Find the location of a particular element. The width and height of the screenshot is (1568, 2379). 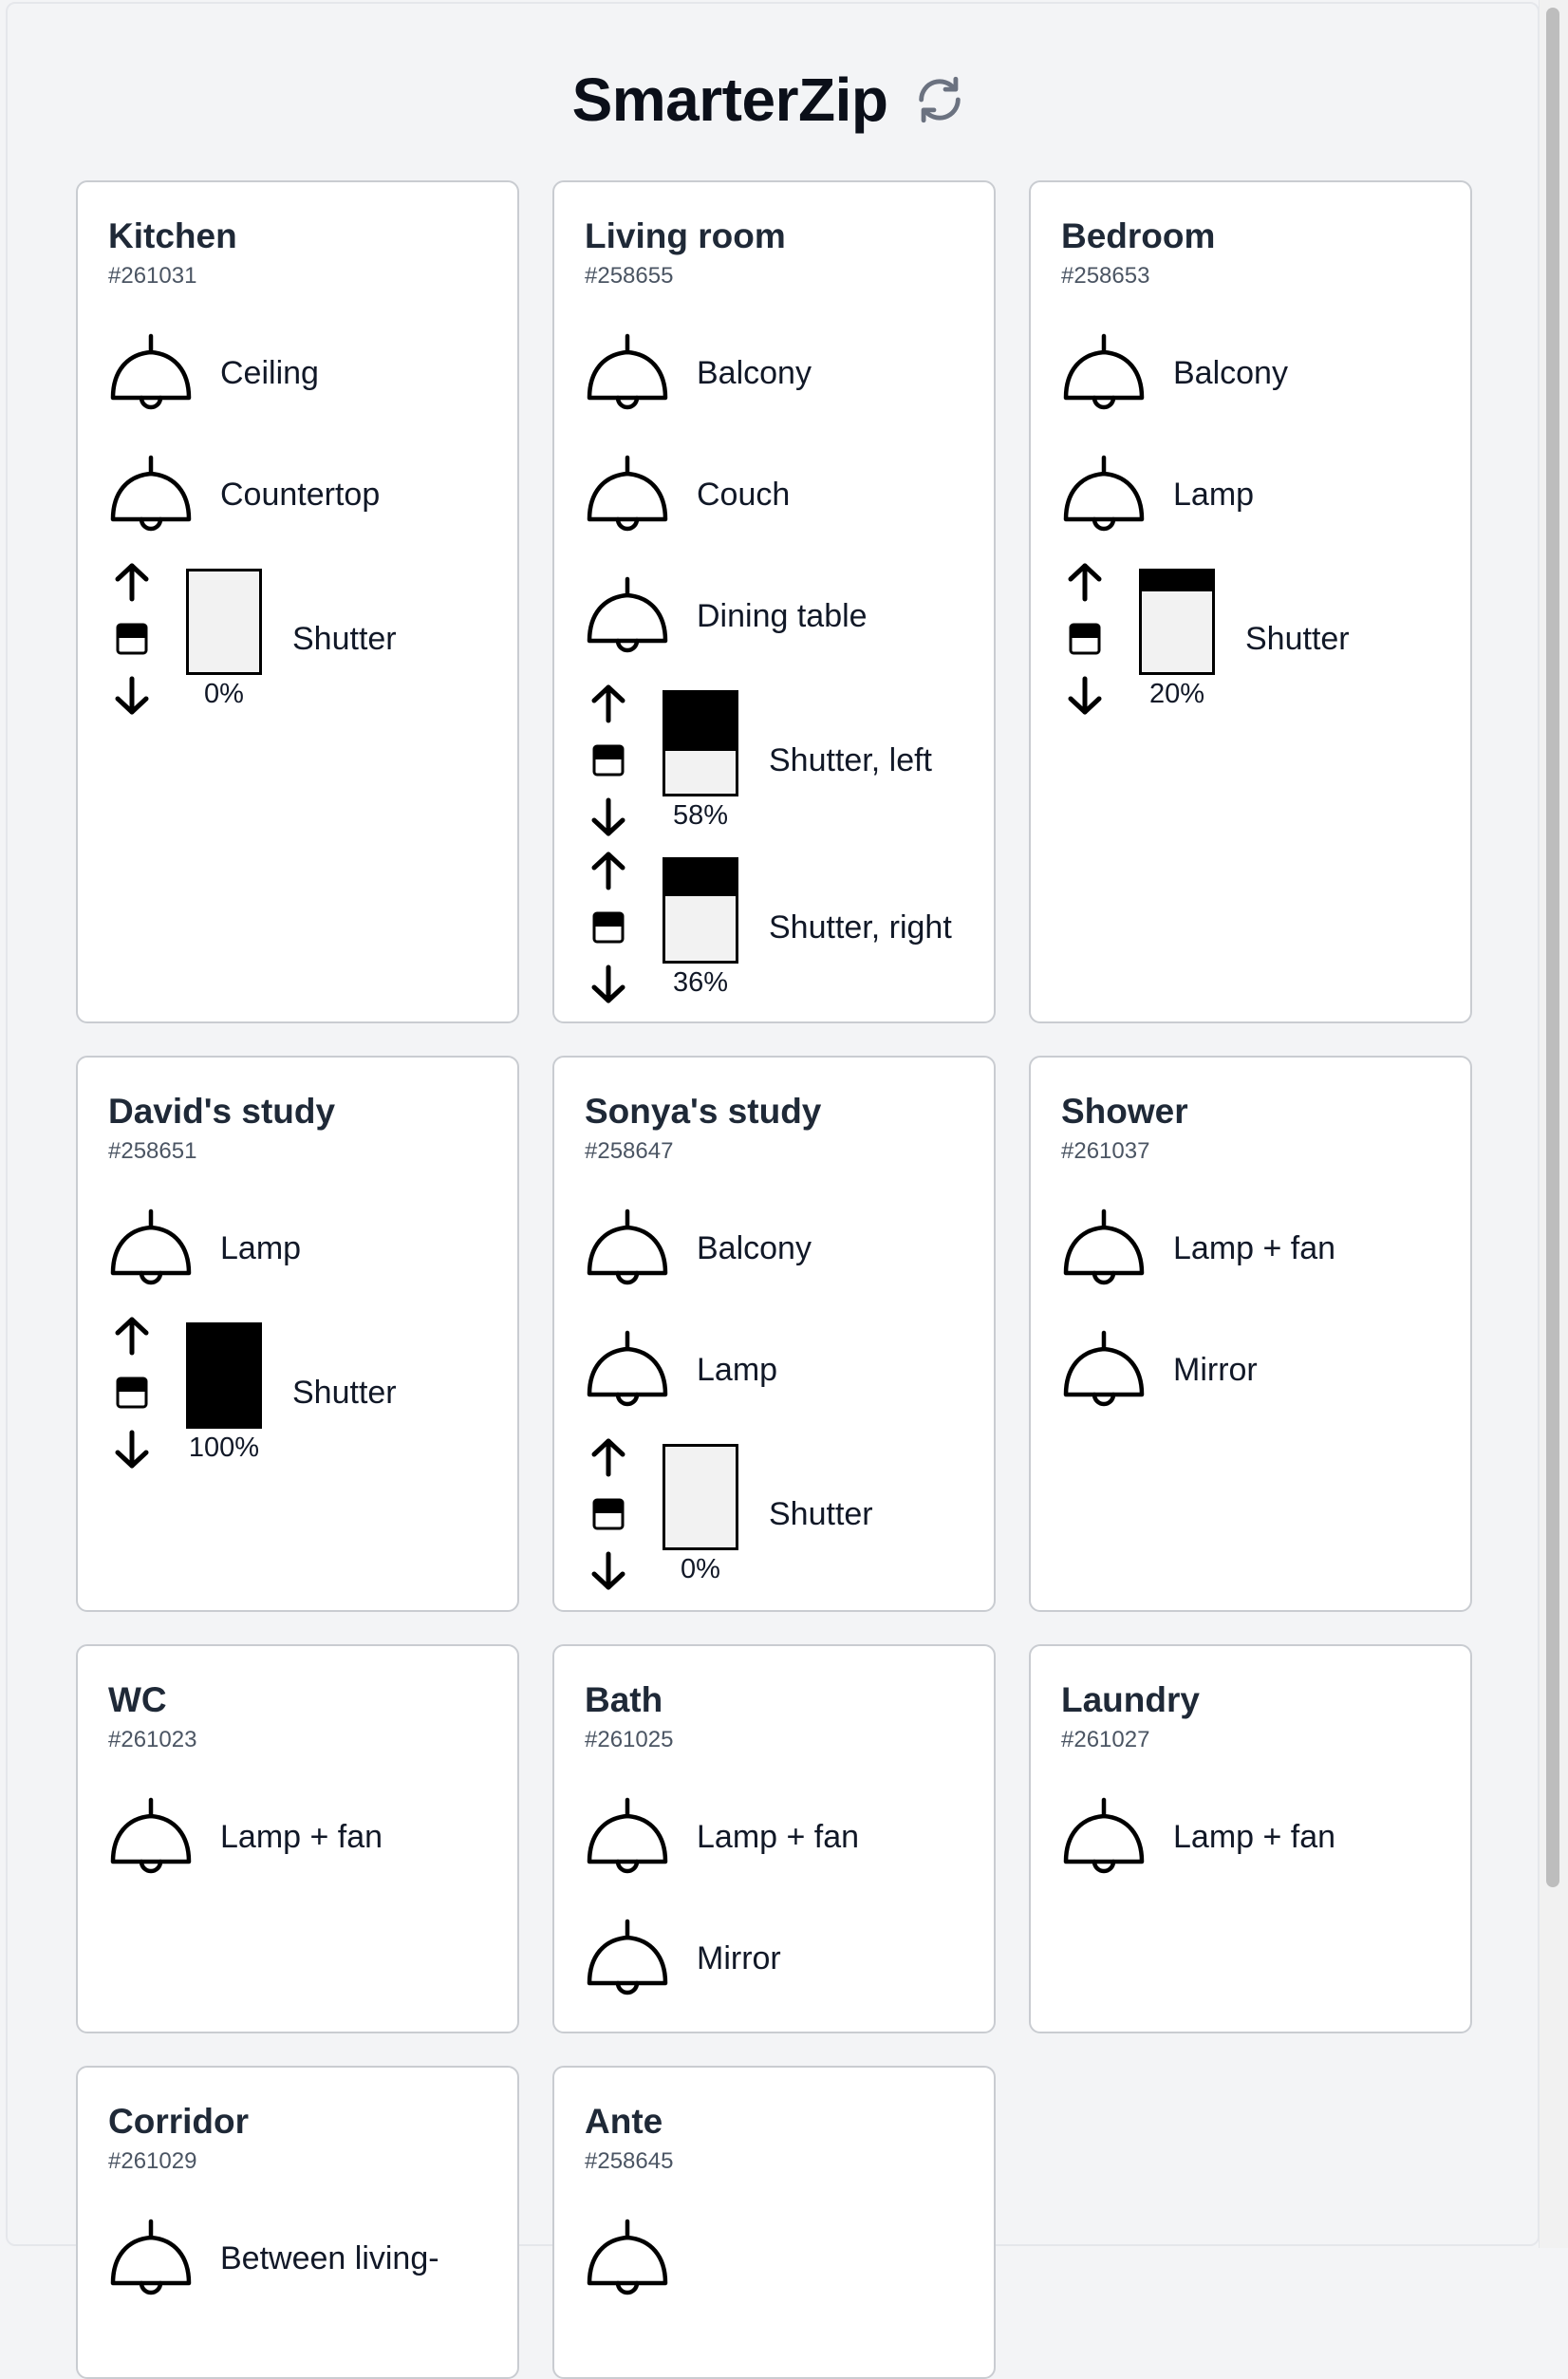

light-toggle: Ceiling is located at coordinates (297, 373).